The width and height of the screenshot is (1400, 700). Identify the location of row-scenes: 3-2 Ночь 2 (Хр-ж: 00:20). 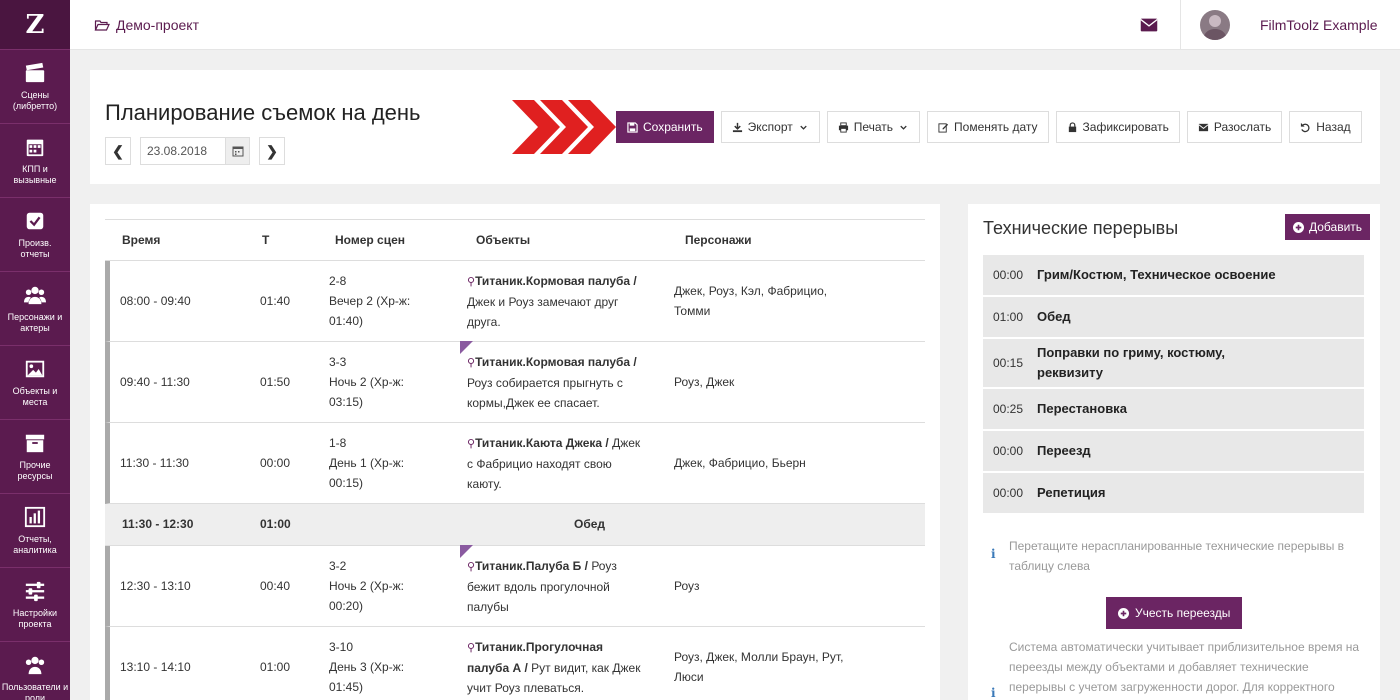
(379, 586).